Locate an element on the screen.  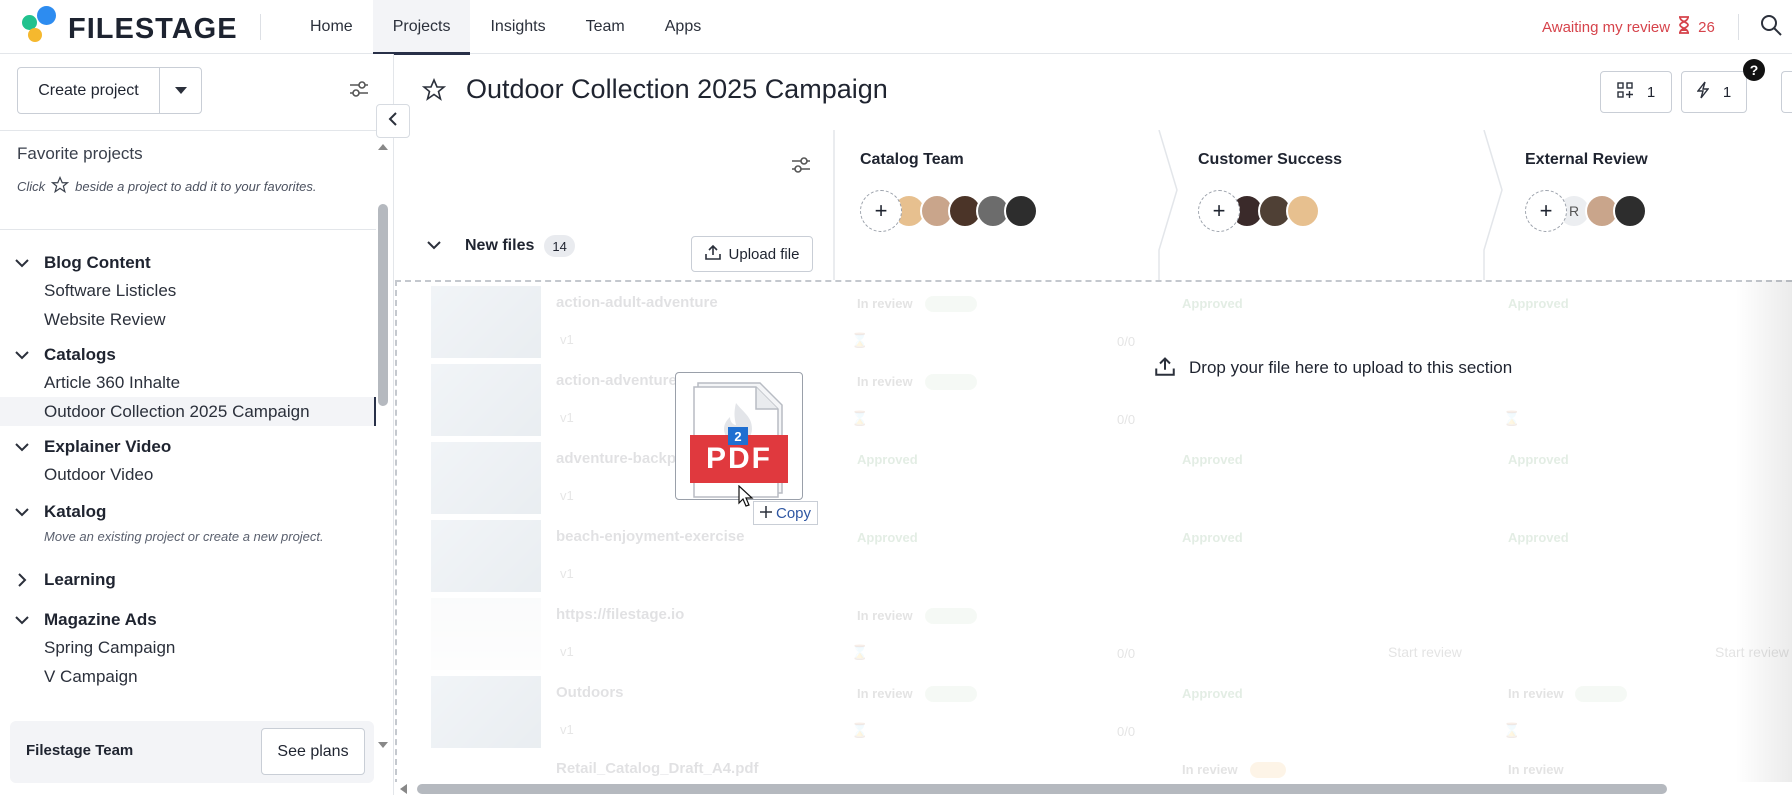
favorites-hint-pre: Click is located at coordinates (31, 186).